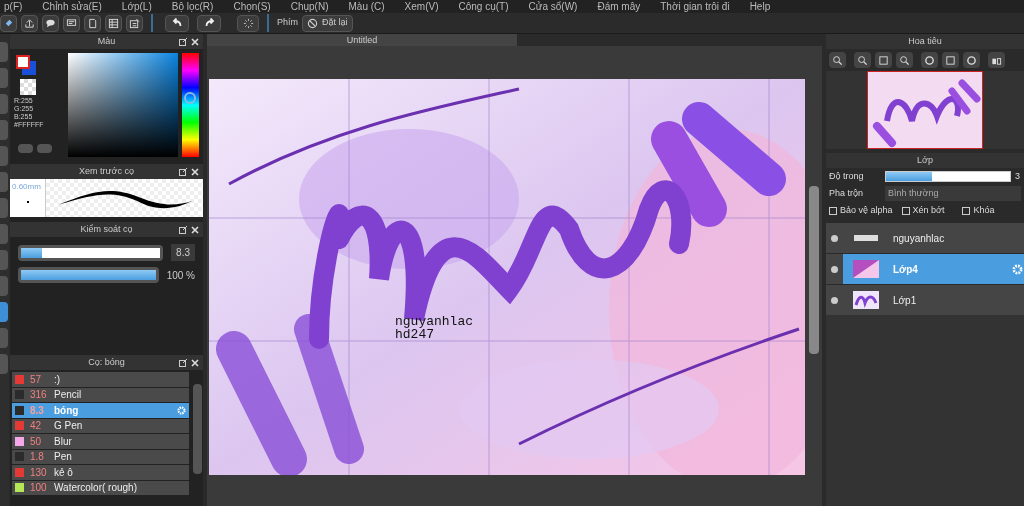 The image size is (1024, 506). What do you see at coordinates (978, 211) in the screenshot?
I see `checkbox: Khóa` at bounding box center [978, 211].